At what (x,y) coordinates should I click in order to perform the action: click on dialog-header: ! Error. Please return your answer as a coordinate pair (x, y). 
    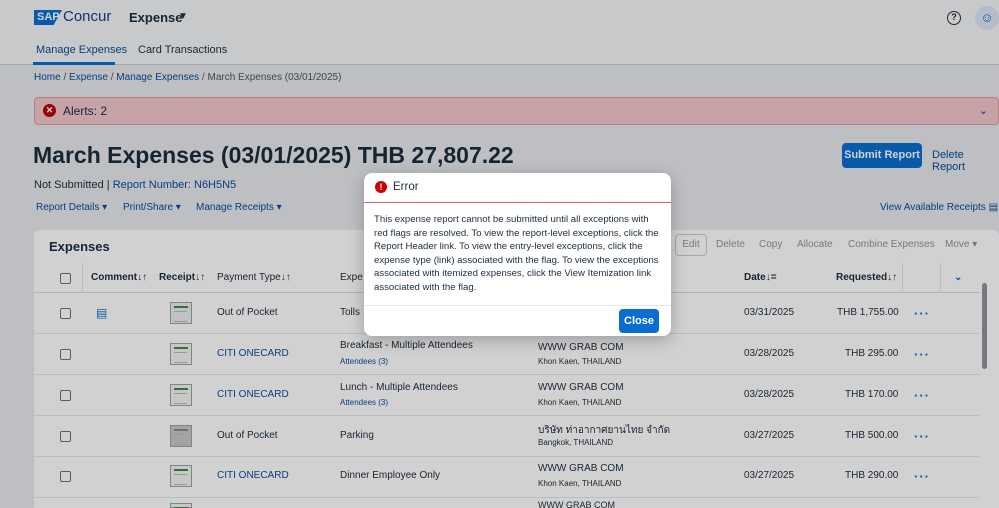
    Looking at the image, I should click on (517, 188).